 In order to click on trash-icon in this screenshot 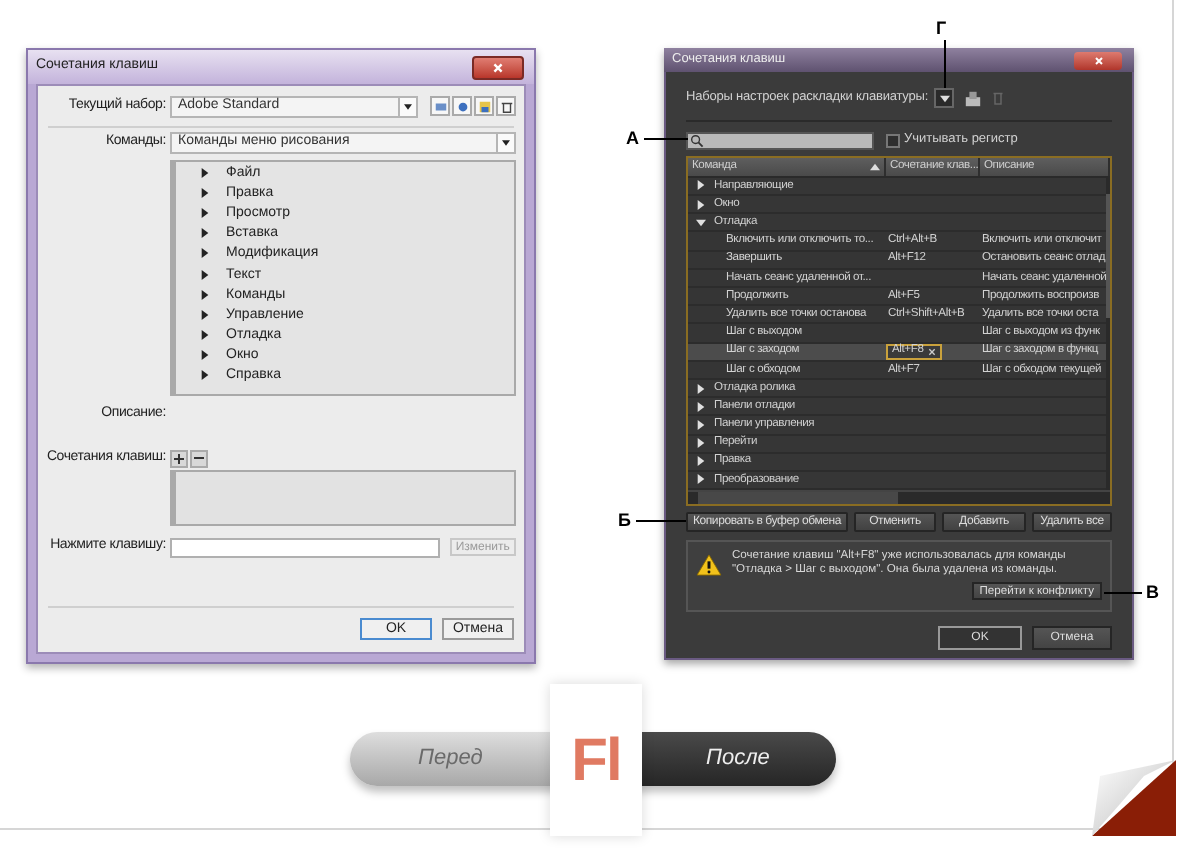, I will do `click(506, 106)`.